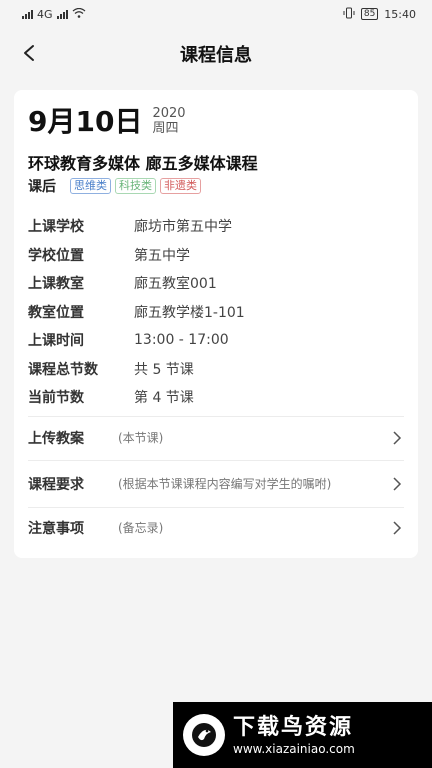 This screenshot has height=768, width=432. I want to click on back-arrow-icon, so click(29, 53).